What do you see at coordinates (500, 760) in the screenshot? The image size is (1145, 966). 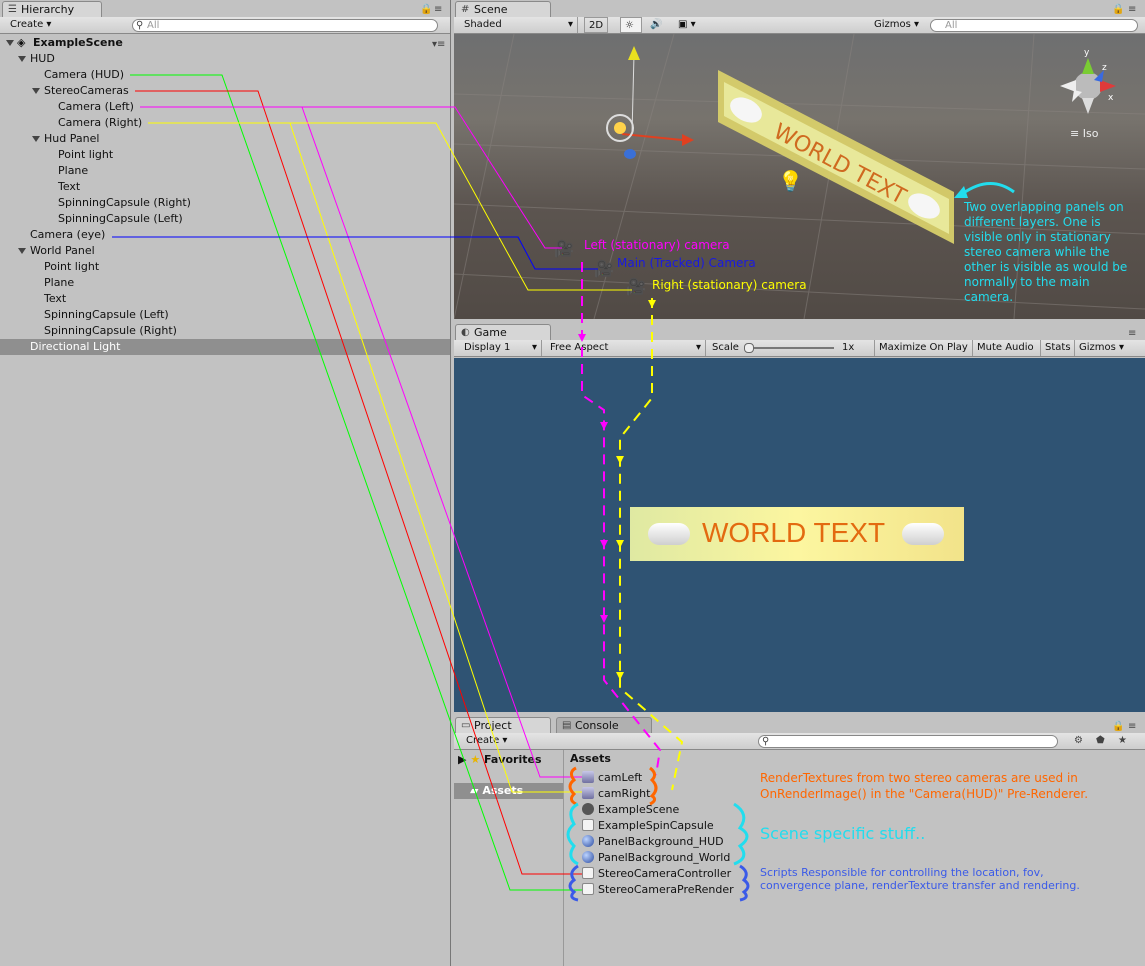 I see `favorites-item: ▶ ★ Favorites` at bounding box center [500, 760].